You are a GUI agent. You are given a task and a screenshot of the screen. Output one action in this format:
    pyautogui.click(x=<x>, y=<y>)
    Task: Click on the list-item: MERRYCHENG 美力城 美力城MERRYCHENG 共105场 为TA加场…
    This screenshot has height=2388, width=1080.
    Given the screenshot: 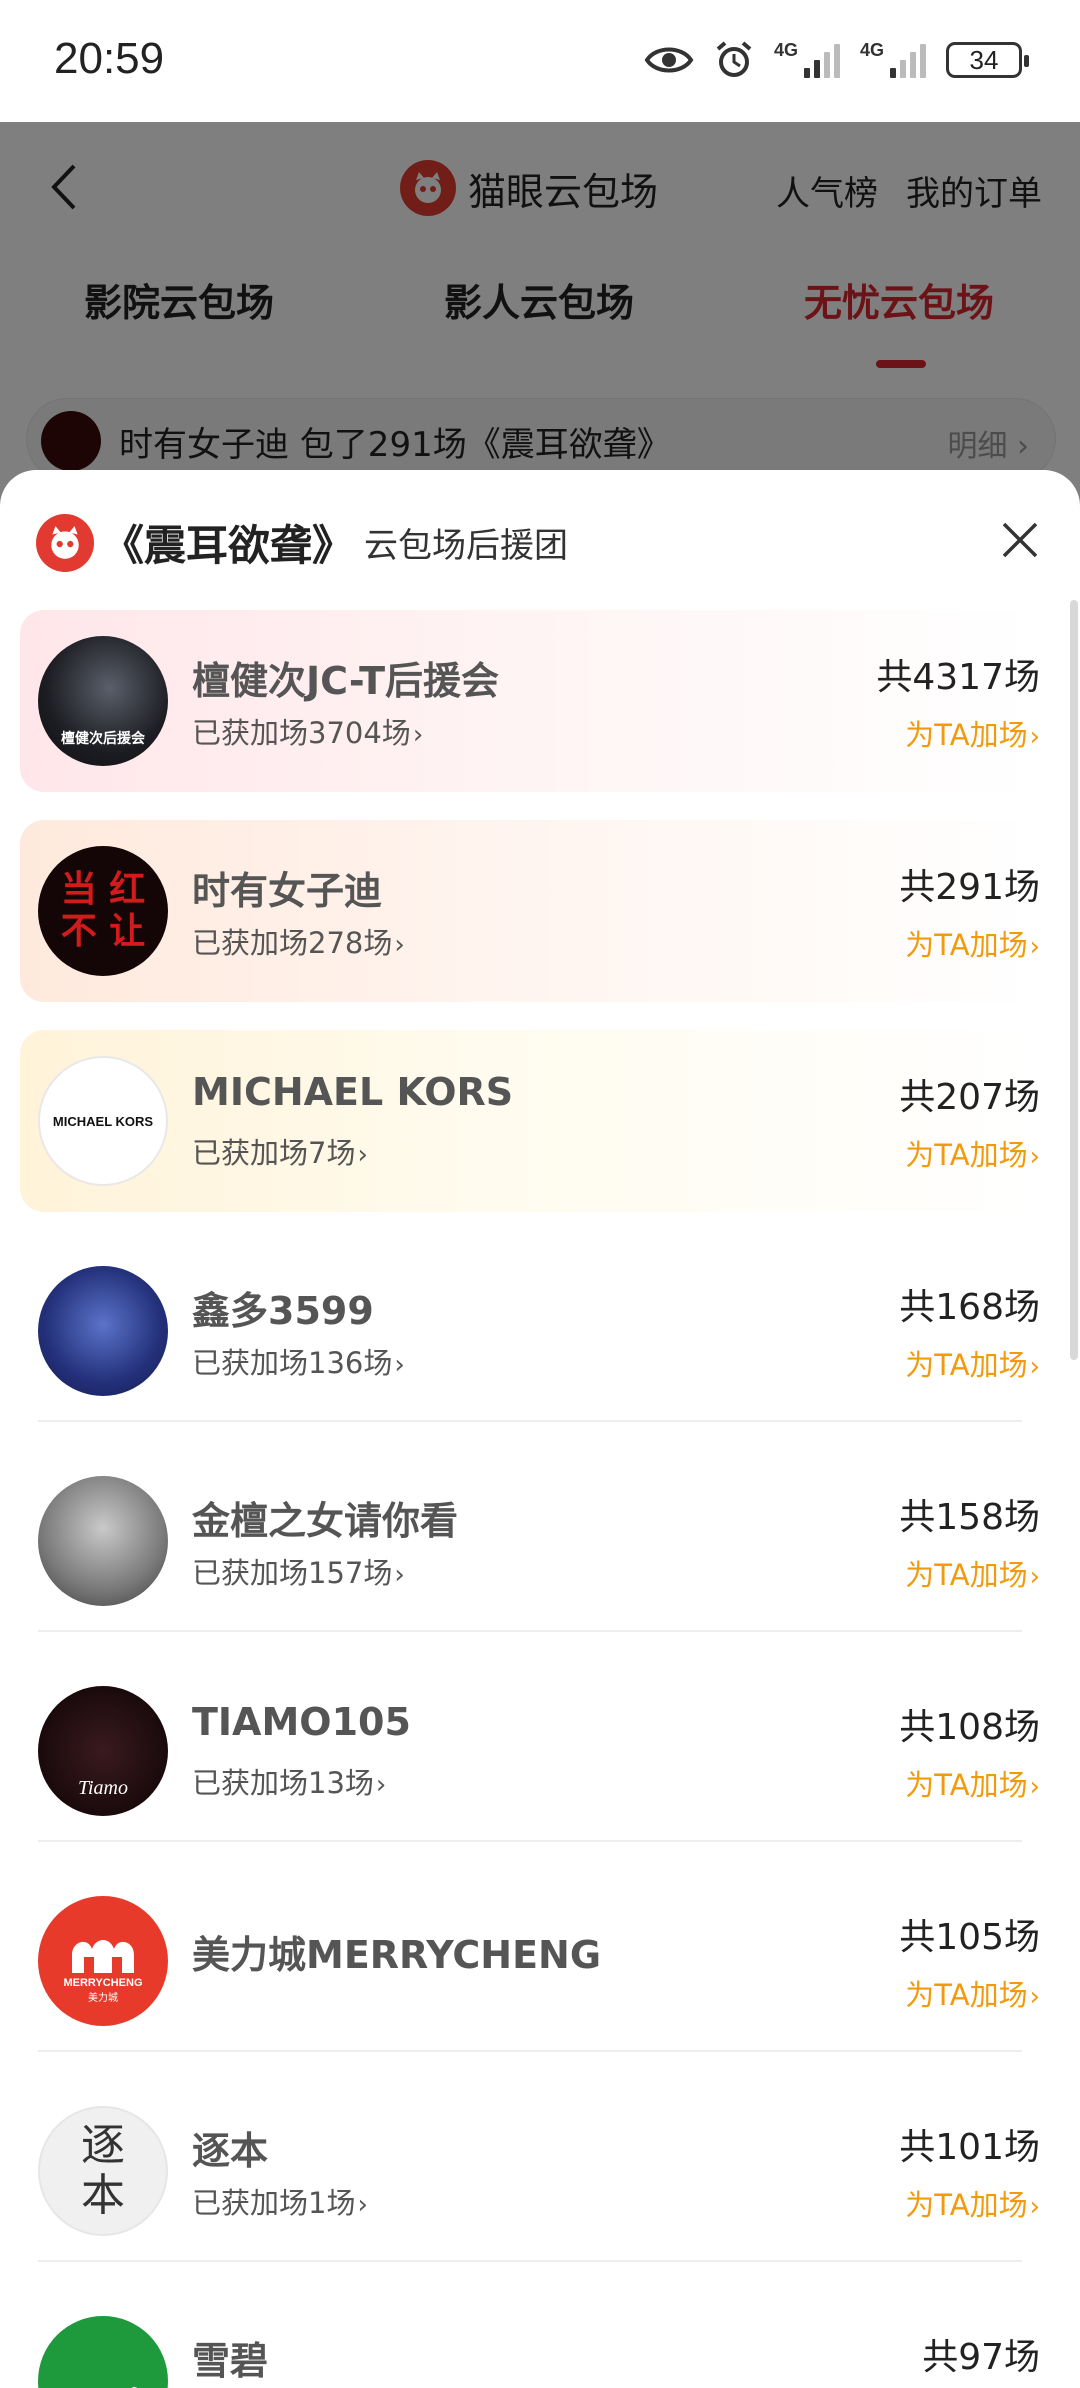 What is the action you would take?
    pyautogui.click(x=530, y=1961)
    